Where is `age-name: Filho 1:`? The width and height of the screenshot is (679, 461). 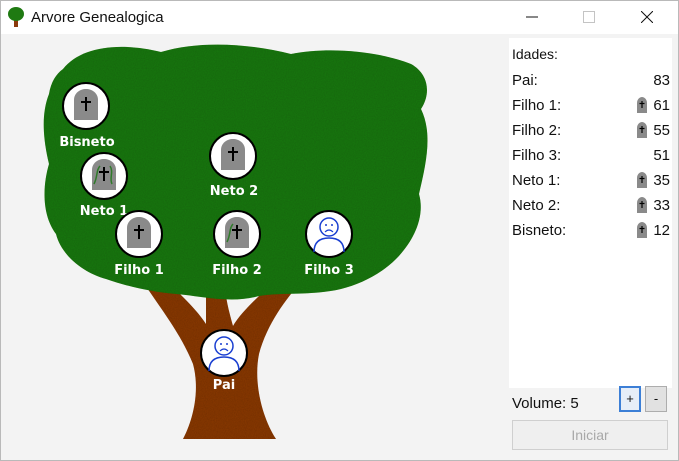 age-name: Filho 1: is located at coordinates (537, 105).